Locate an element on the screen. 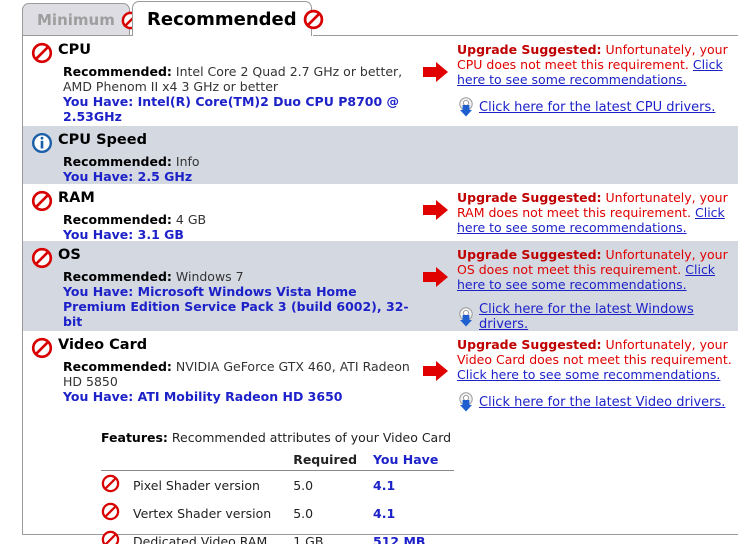  table-row: Dedicated Video RAM 1 GB 512 MB is located at coordinates (277, 535).